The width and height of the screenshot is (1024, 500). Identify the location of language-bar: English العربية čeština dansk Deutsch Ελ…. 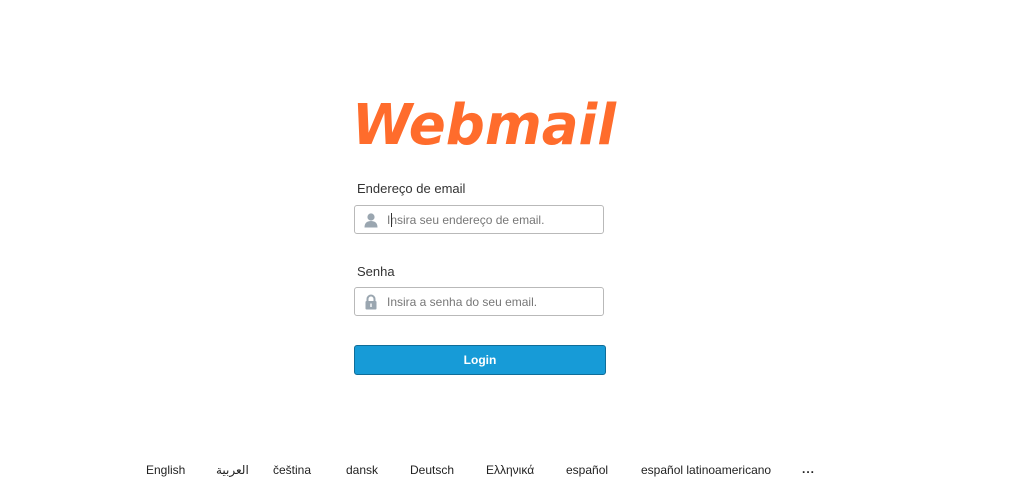
(512, 470).